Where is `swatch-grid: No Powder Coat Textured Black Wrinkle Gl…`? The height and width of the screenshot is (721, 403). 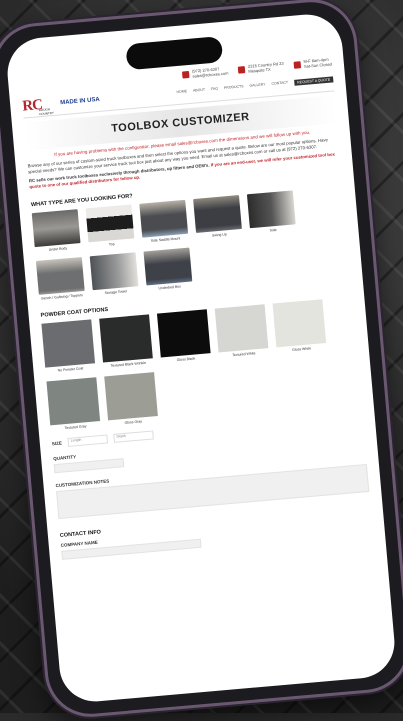 swatch-grid: No Powder Coat Textured Black Wrinkle Gl… is located at coordinates (201, 364).